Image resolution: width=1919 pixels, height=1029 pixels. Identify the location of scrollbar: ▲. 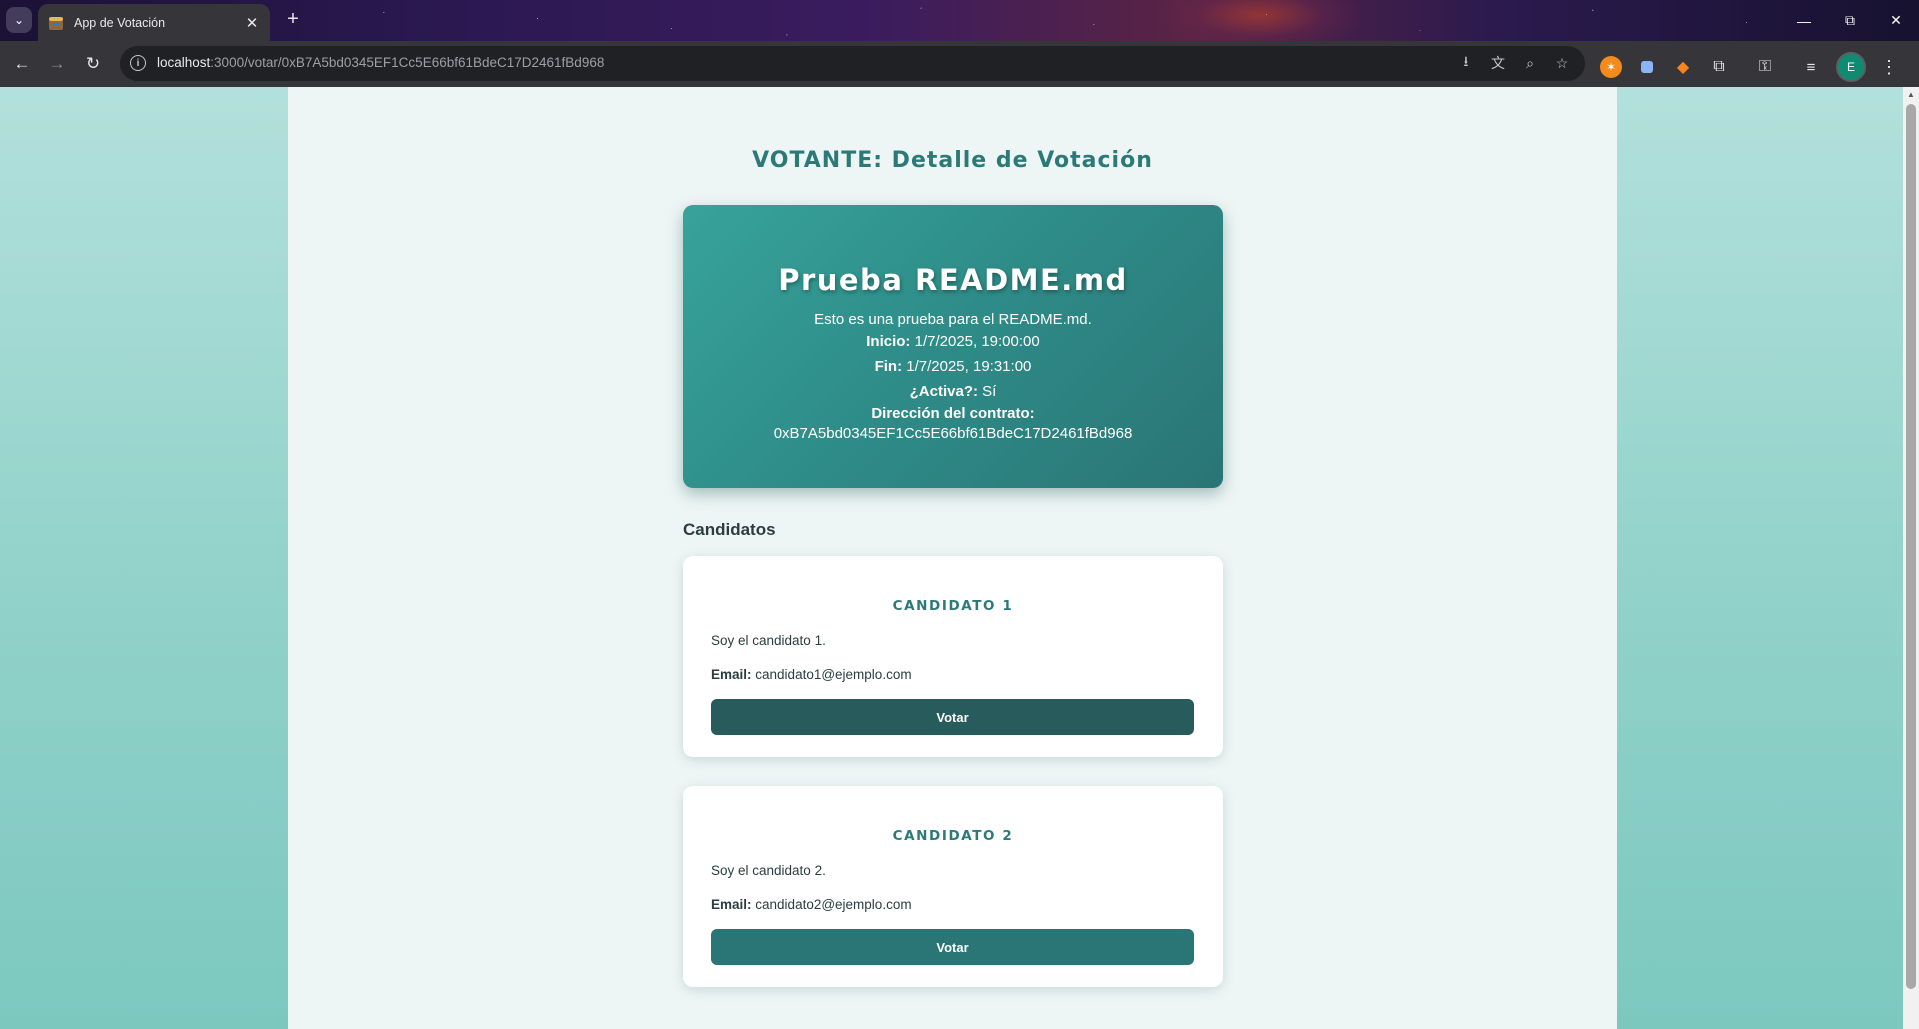
(1911, 558).